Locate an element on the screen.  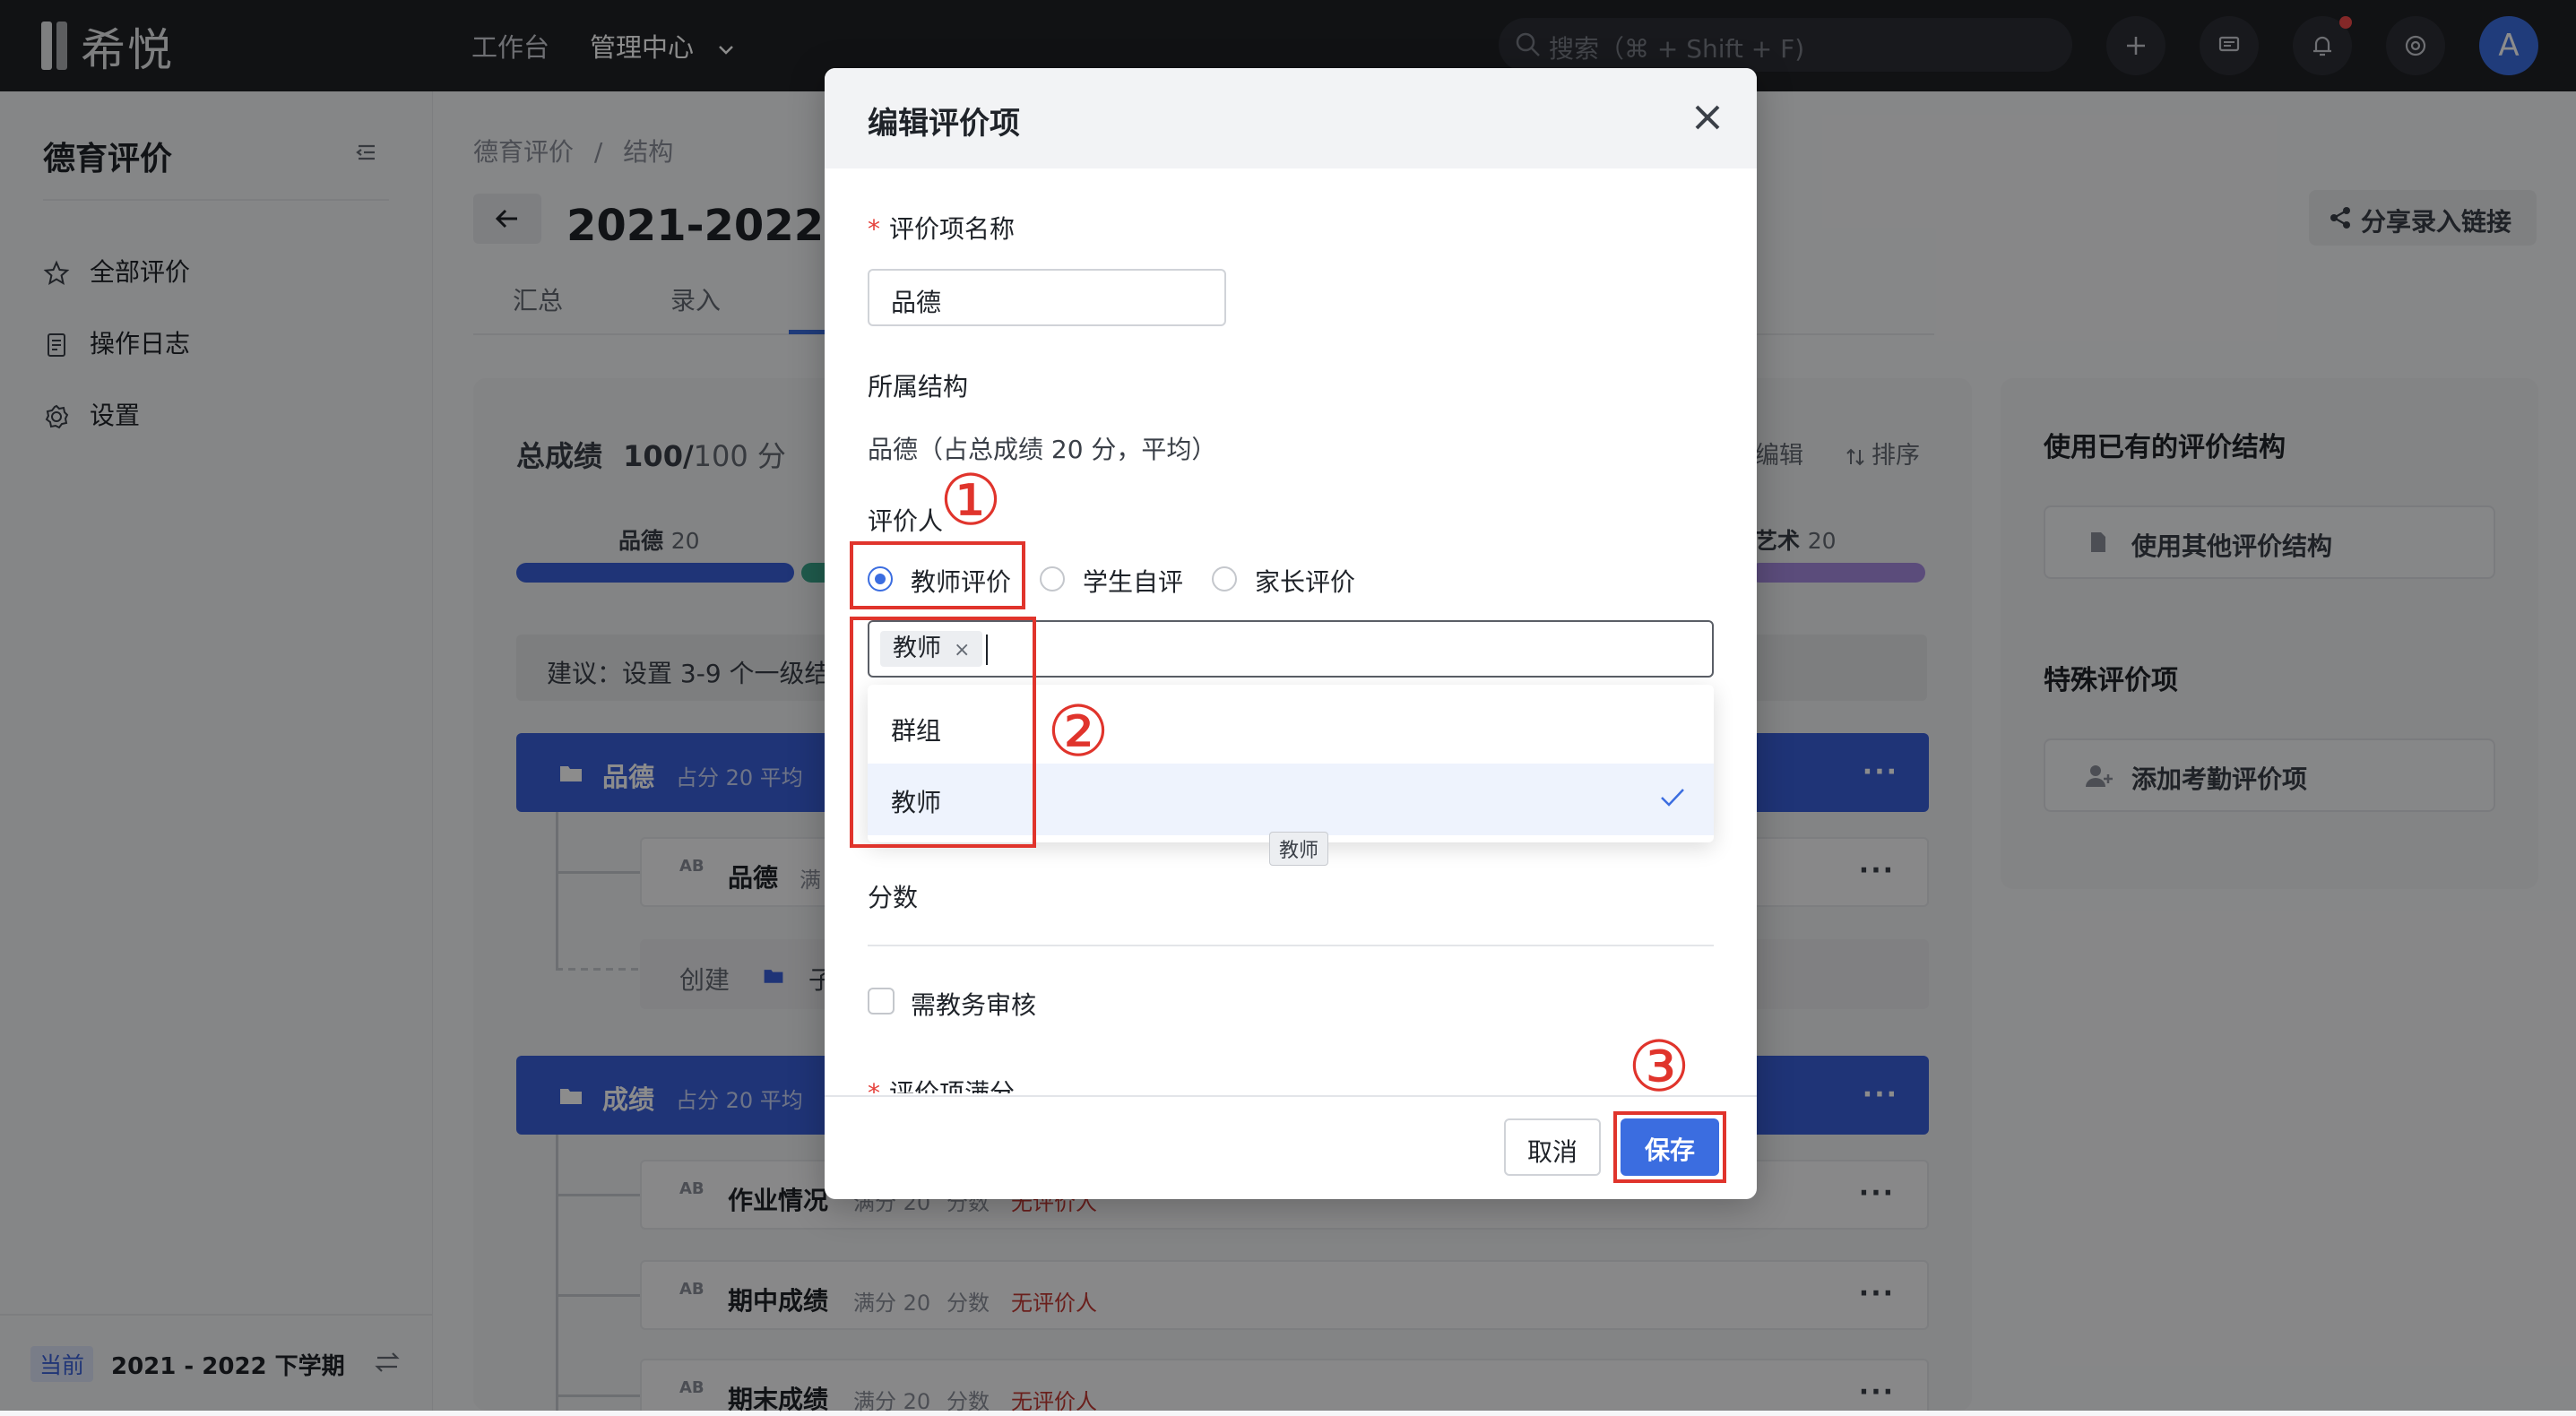
name-field-label: * 评价项名称 is located at coordinates (941, 228).